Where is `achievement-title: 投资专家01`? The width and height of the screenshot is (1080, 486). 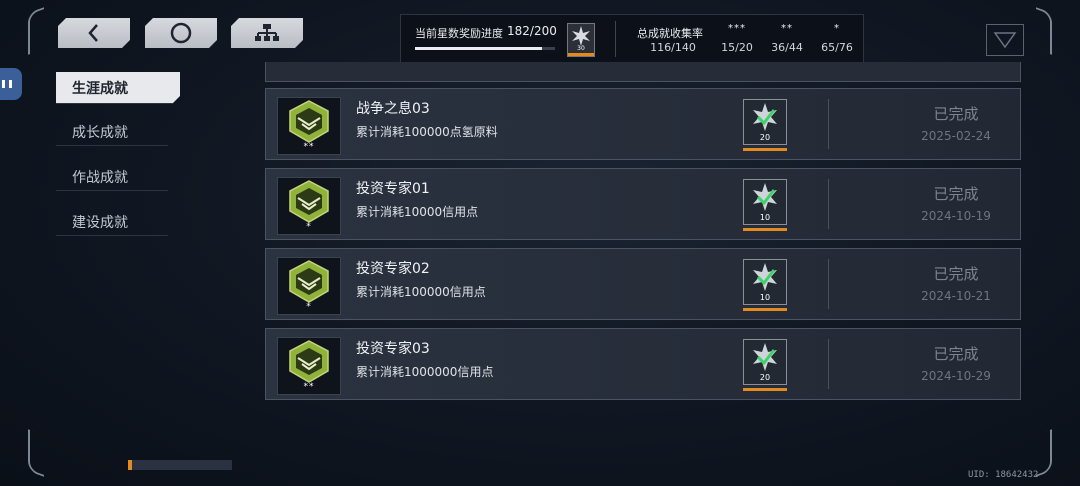
achievement-title: 投资专家01 is located at coordinates (393, 189).